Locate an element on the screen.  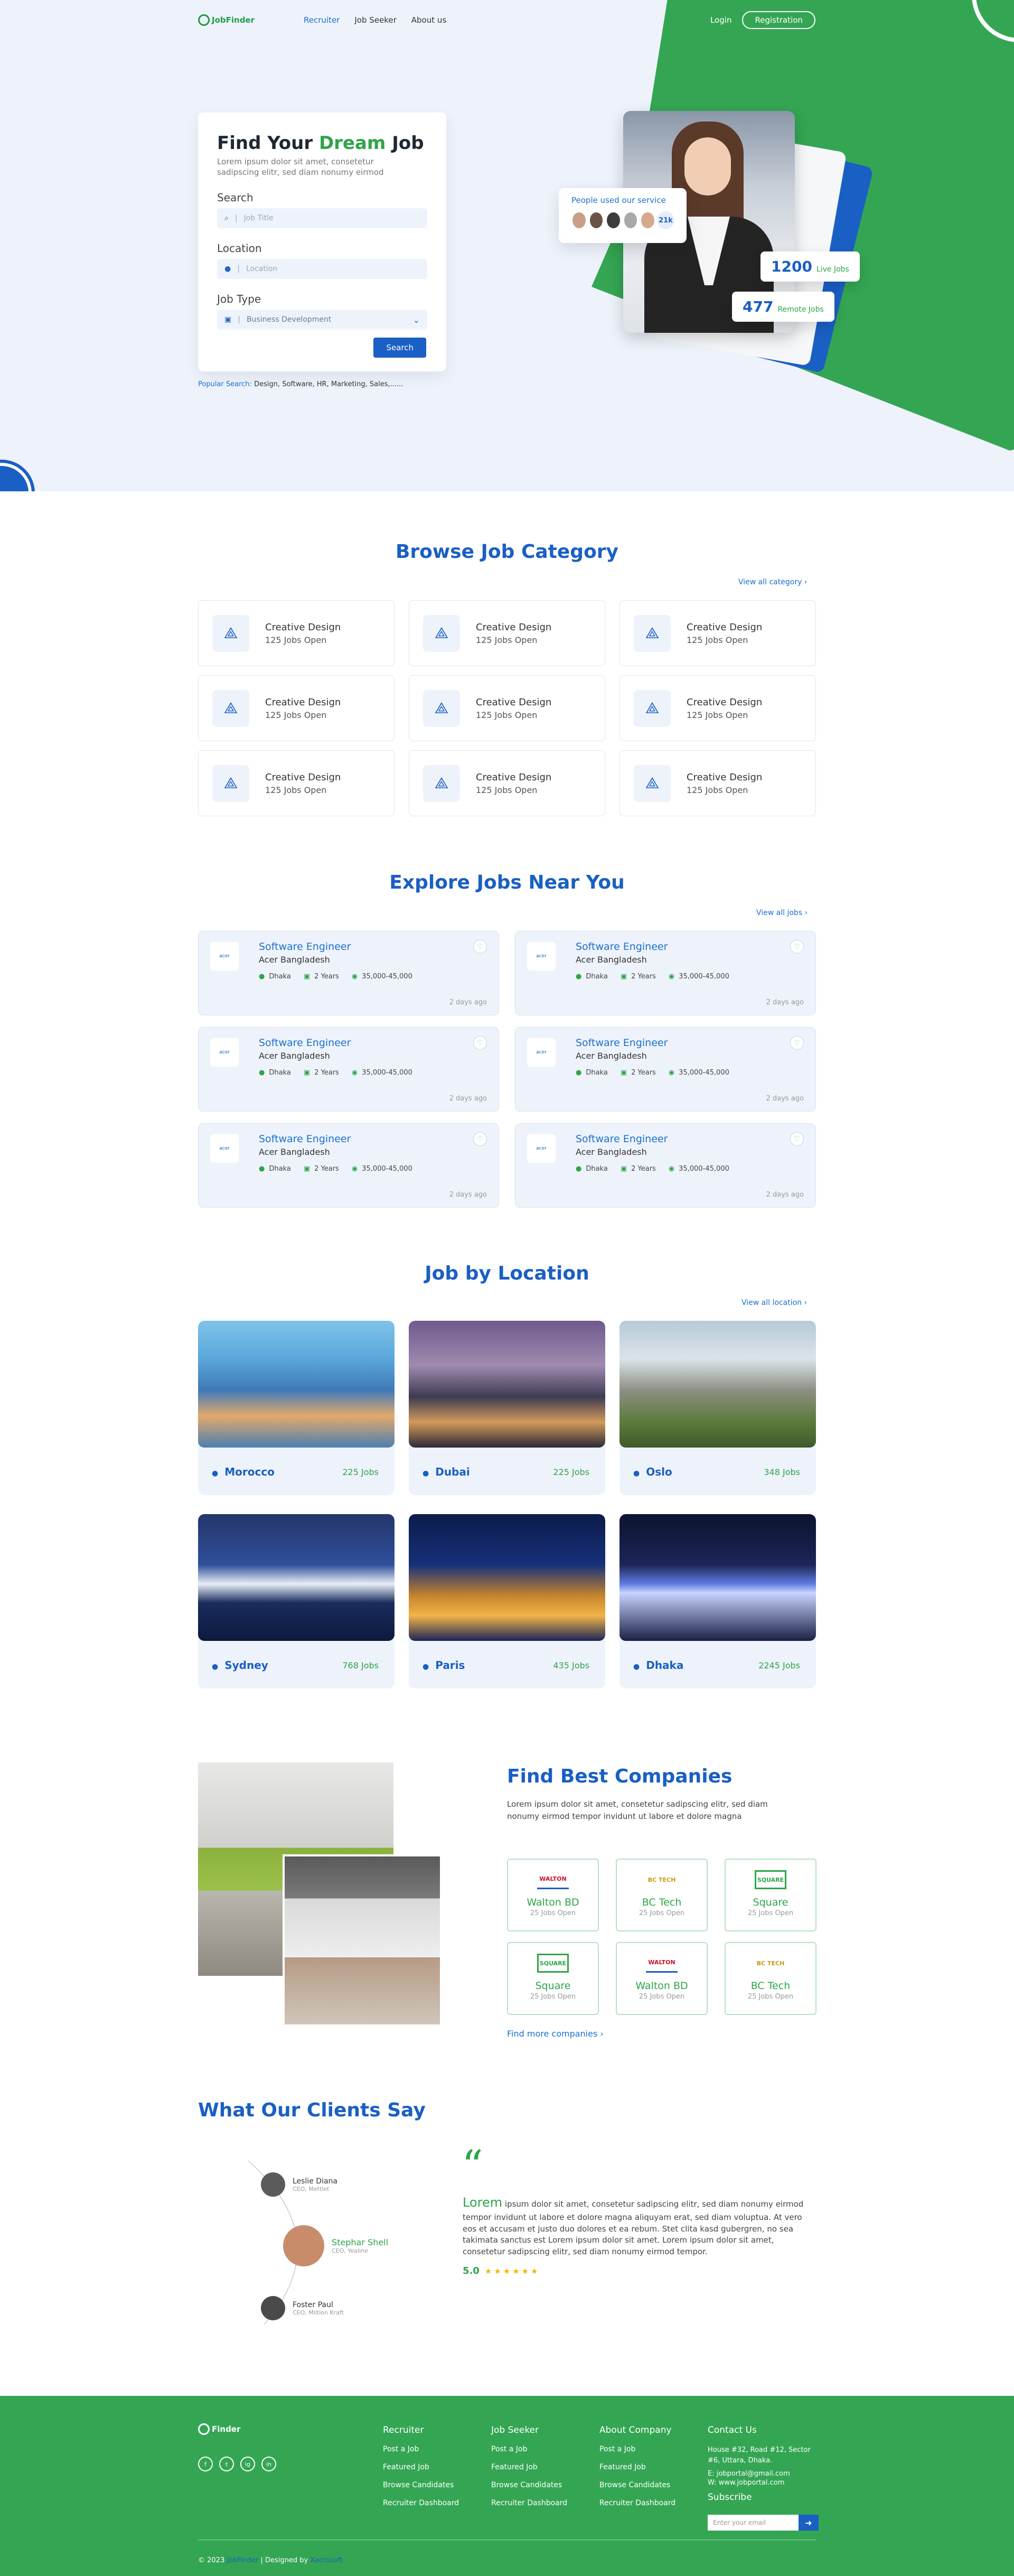
subscribe-email-input: Enter your email is located at coordinates (753, 2523).